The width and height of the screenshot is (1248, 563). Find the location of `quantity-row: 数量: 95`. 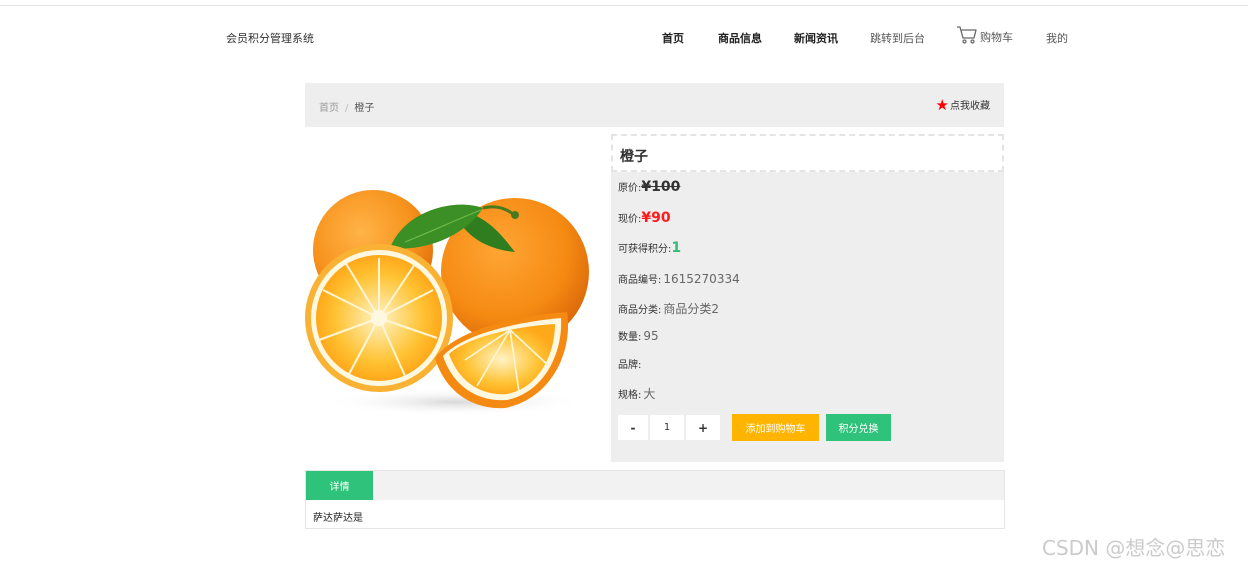

quantity-row: 数量: 95 is located at coordinates (638, 335).